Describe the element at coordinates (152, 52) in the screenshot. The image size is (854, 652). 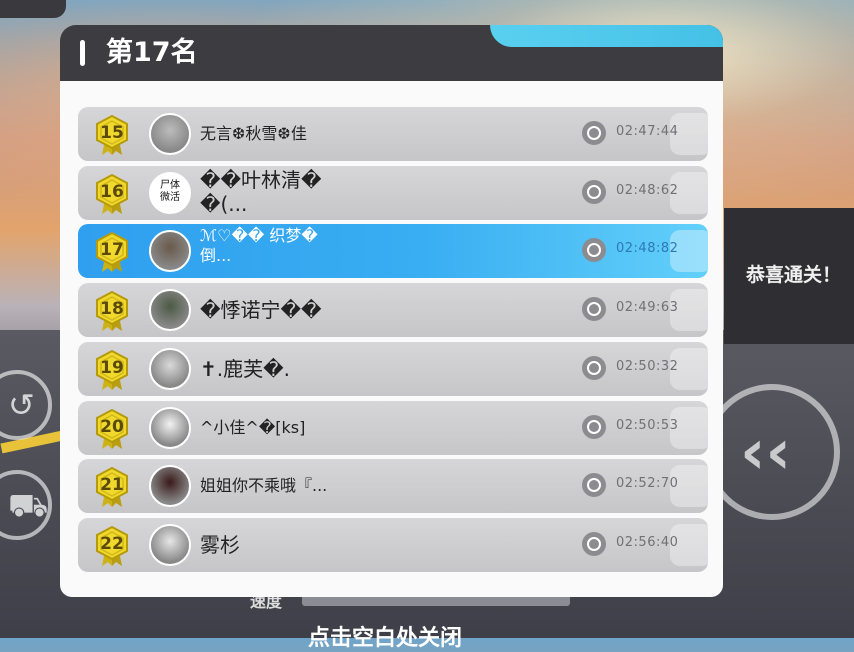
I see `rank-title: 第17名` at that location.